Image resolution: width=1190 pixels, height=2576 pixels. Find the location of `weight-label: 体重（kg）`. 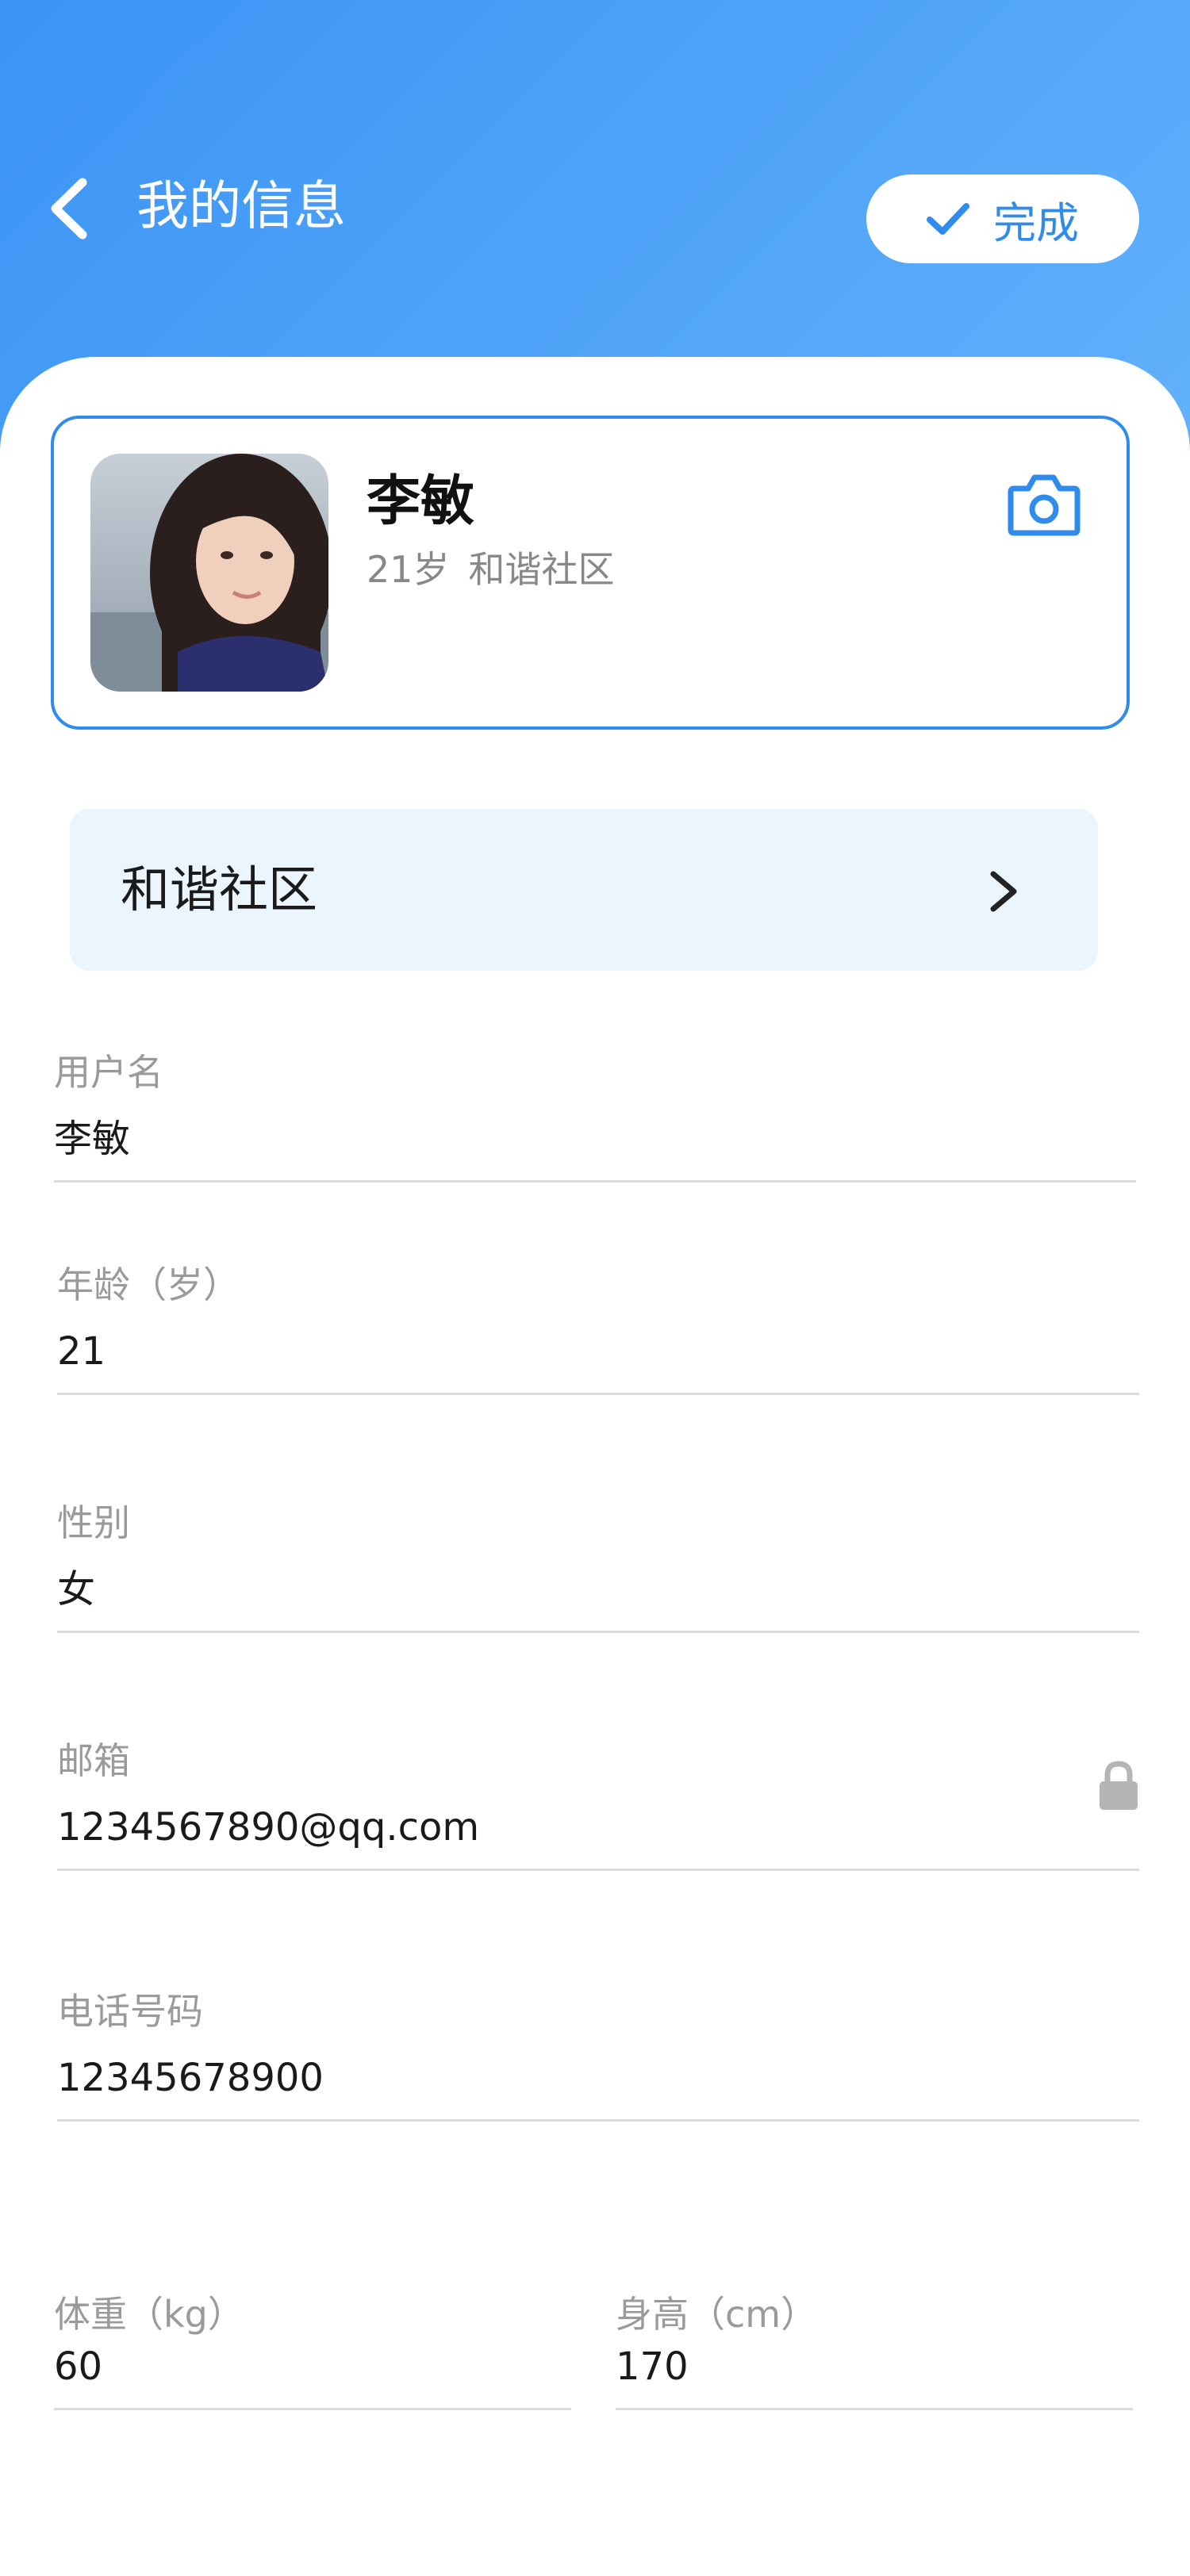

weight-label: 体重（kg） is located at coordinates (149, 2315).